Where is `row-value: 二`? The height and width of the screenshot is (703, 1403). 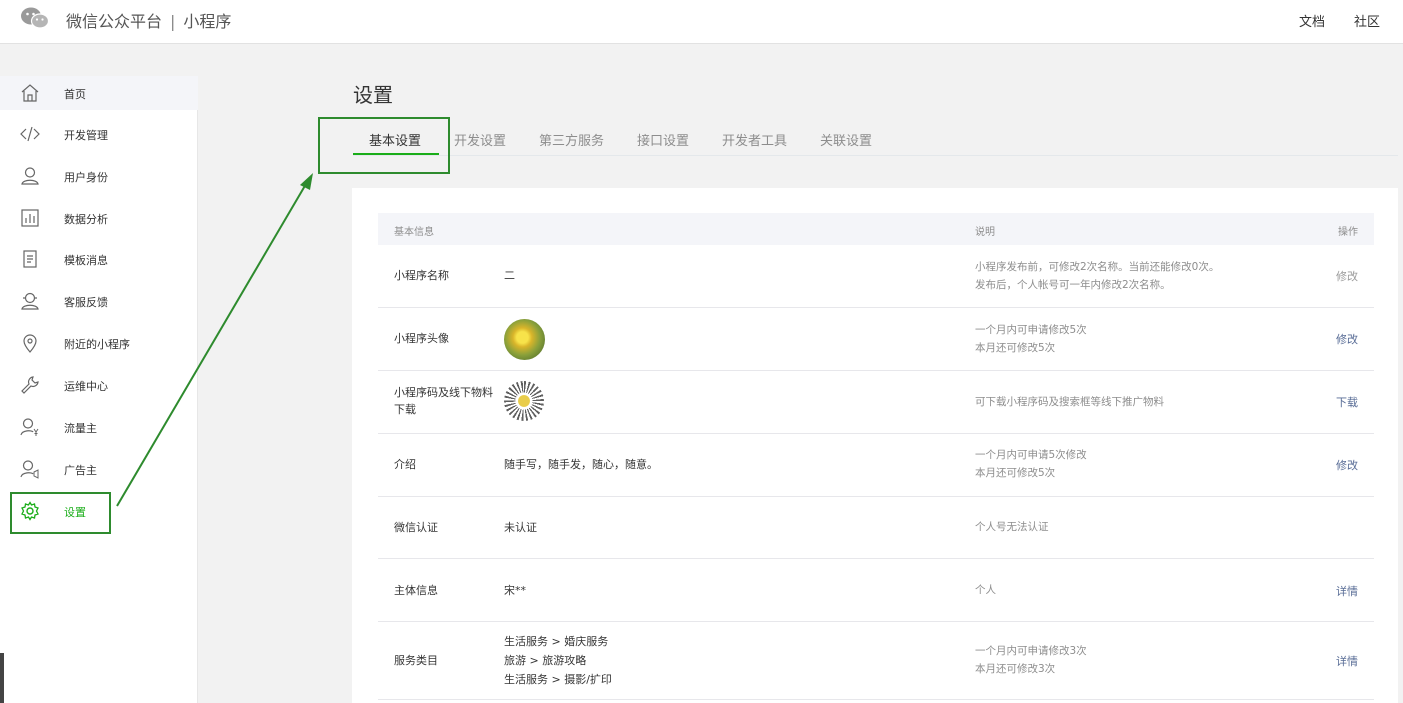 row-value: 二 is located at coordinates (509, 275).